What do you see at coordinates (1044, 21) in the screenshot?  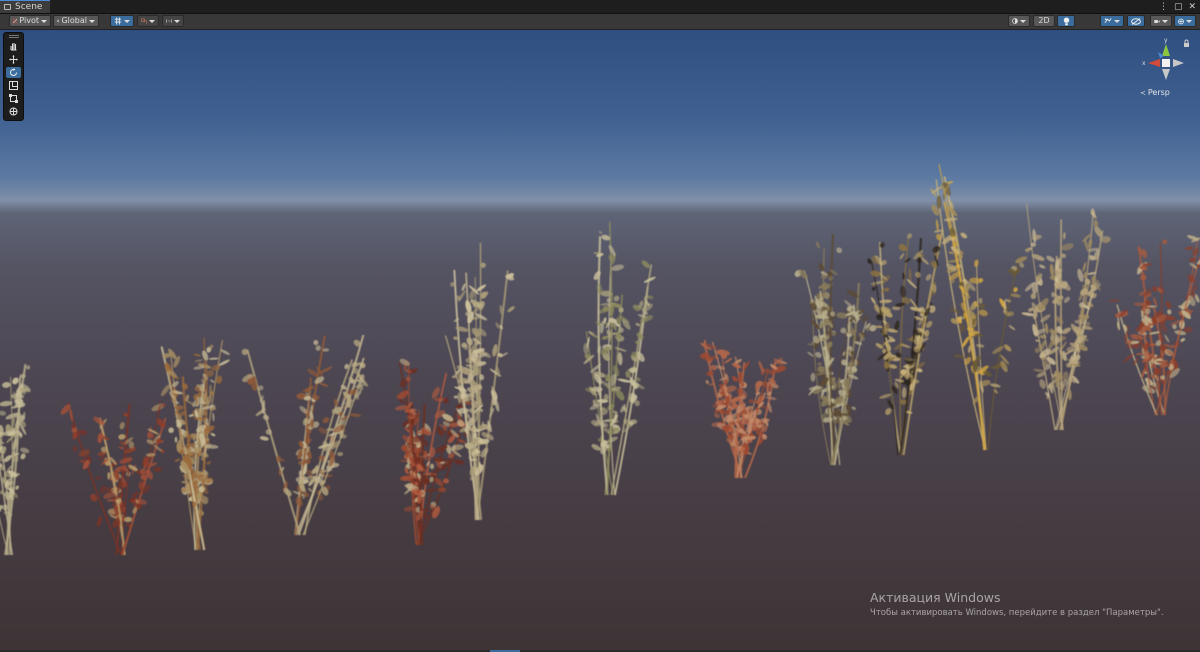 I see `toggle-2d-button: 2D` at bounding box center [1044, 21].